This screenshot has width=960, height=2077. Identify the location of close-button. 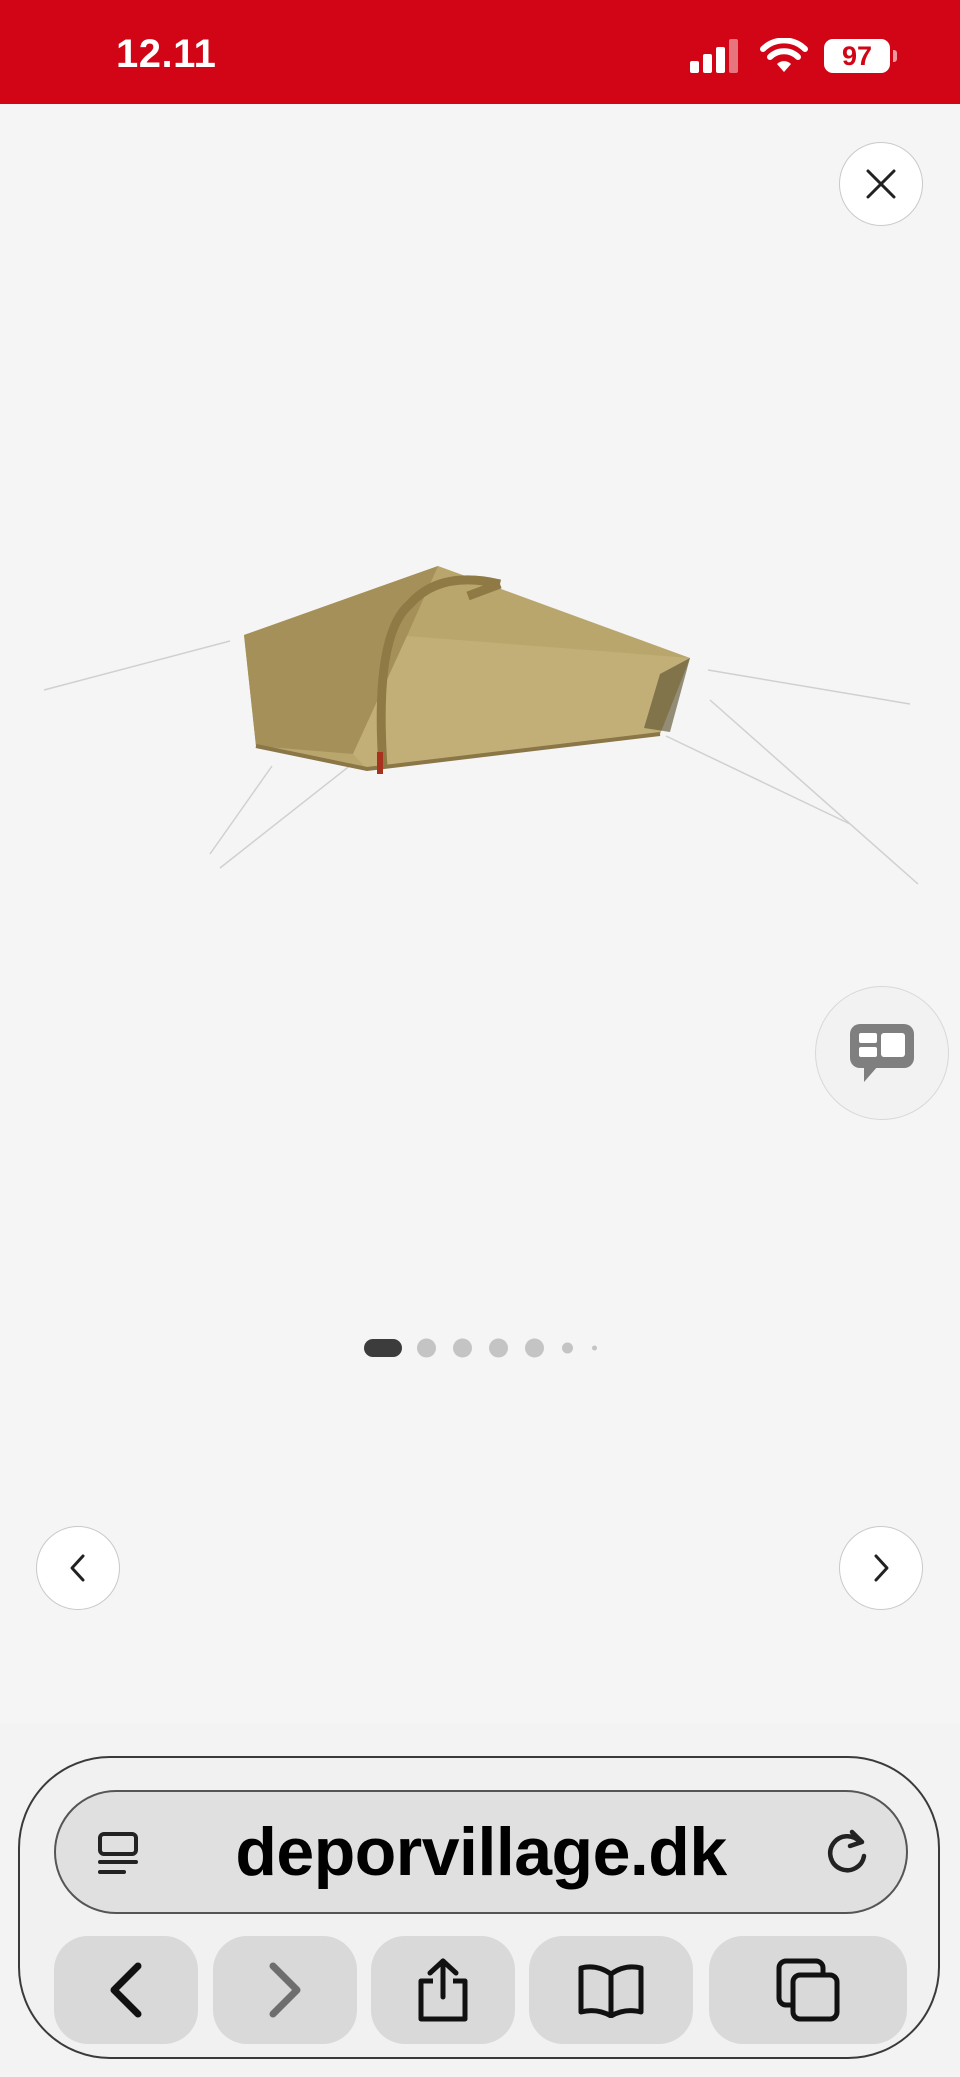
(881, 184).